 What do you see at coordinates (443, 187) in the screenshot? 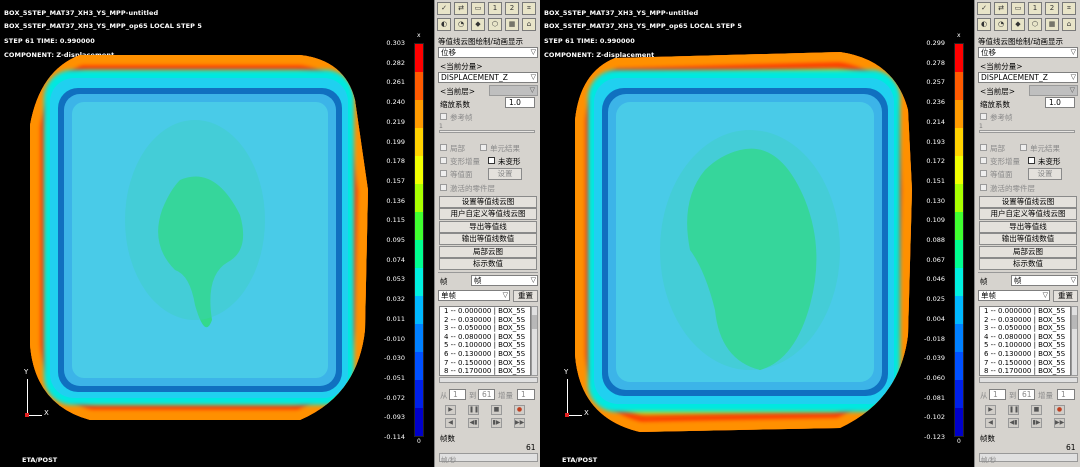
I see `active-parts-checkbox` at bounding box center [443, 187].